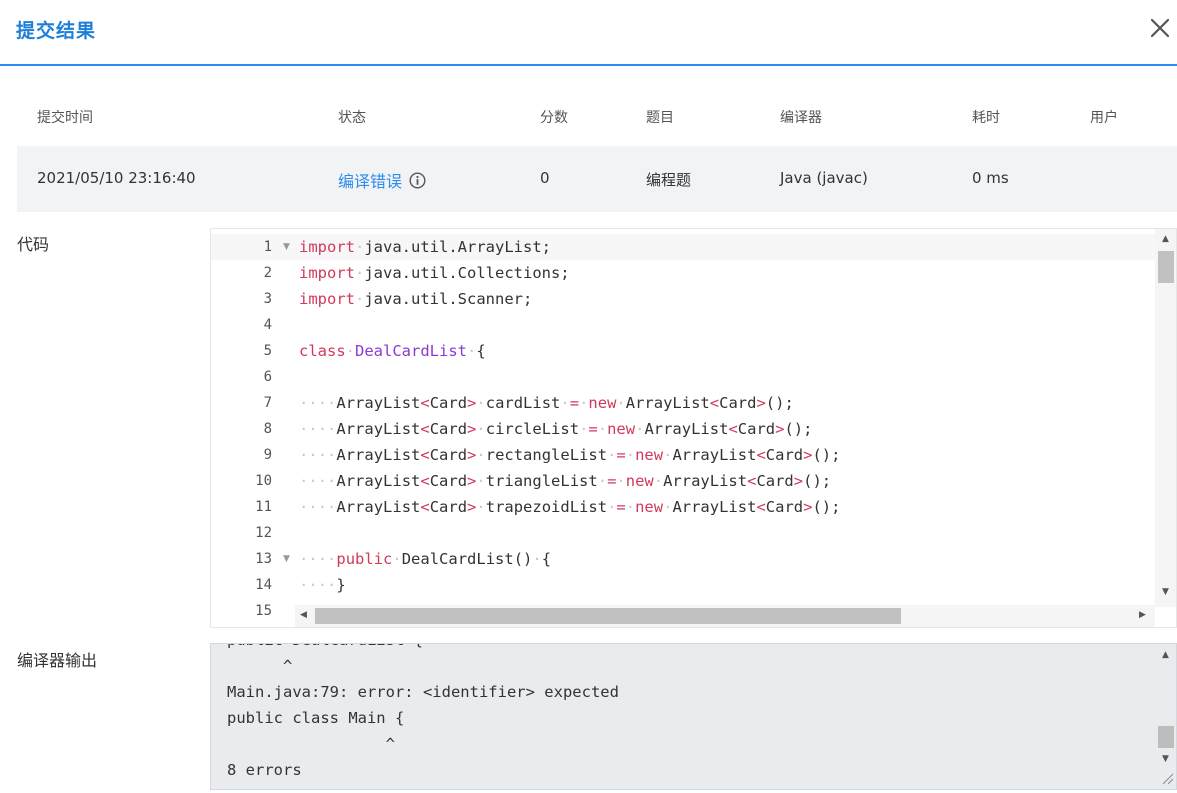 The width and height of the screenshot is (1177, 793). What do you see at coordinates (267, 273) in the screenshot?
I see `line-number: 2` at bounding box center [267, 273].